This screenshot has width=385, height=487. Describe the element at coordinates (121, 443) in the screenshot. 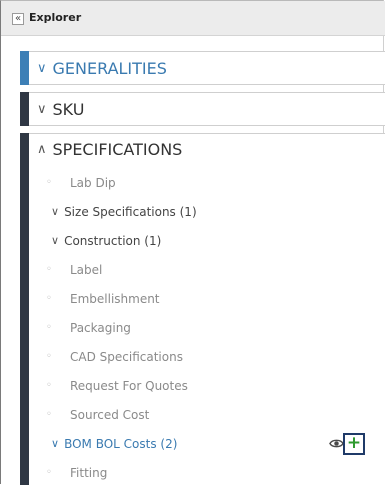

I see `spec-item-label: BOM BOL Costs (2)` at that location.